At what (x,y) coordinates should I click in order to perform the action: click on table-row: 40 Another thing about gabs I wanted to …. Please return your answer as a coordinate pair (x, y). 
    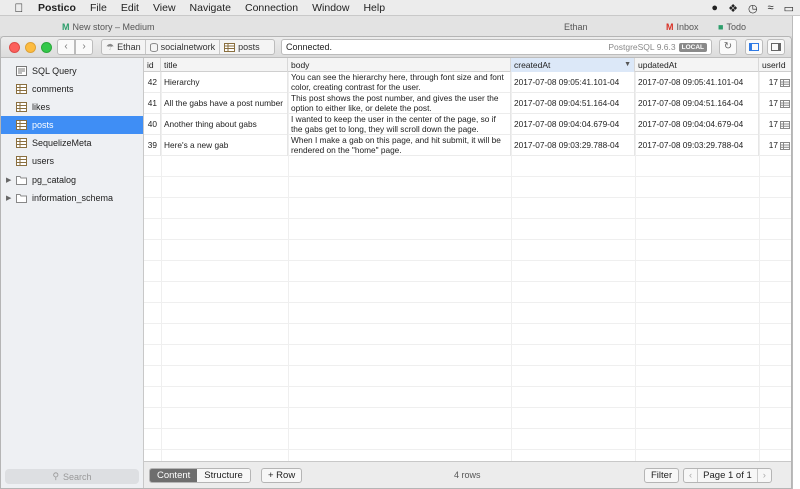
    Looking at the image, I should click on (467, 124).